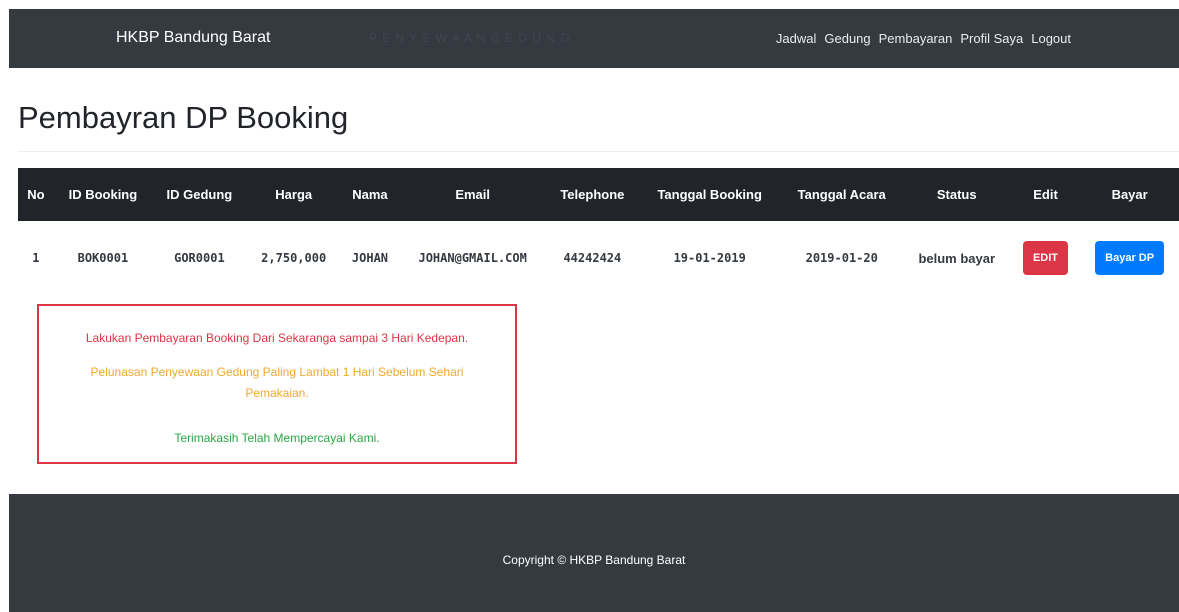 The image size is (1179, 612). What do you see at coordinates (199, 258) in the screenshot?
I see `cell-id-gedung: GOR0001` at bounding box center [199, 258].